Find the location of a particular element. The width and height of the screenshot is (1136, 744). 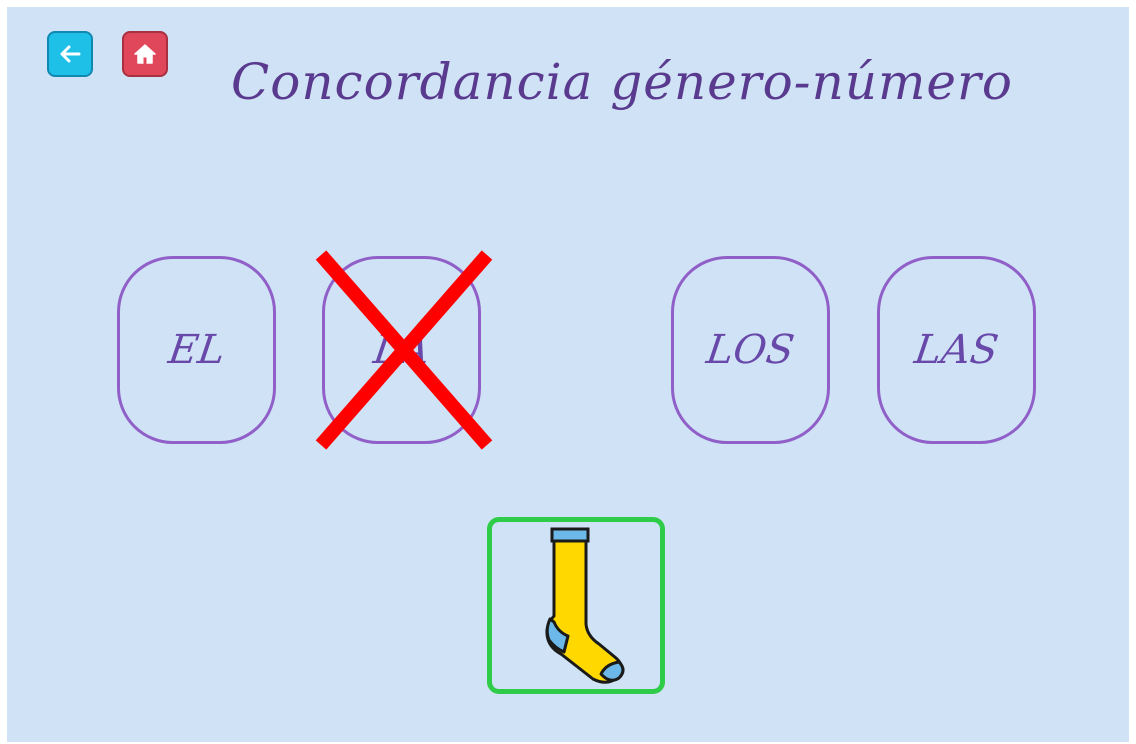

back-button is located at coordinates (70, 54).